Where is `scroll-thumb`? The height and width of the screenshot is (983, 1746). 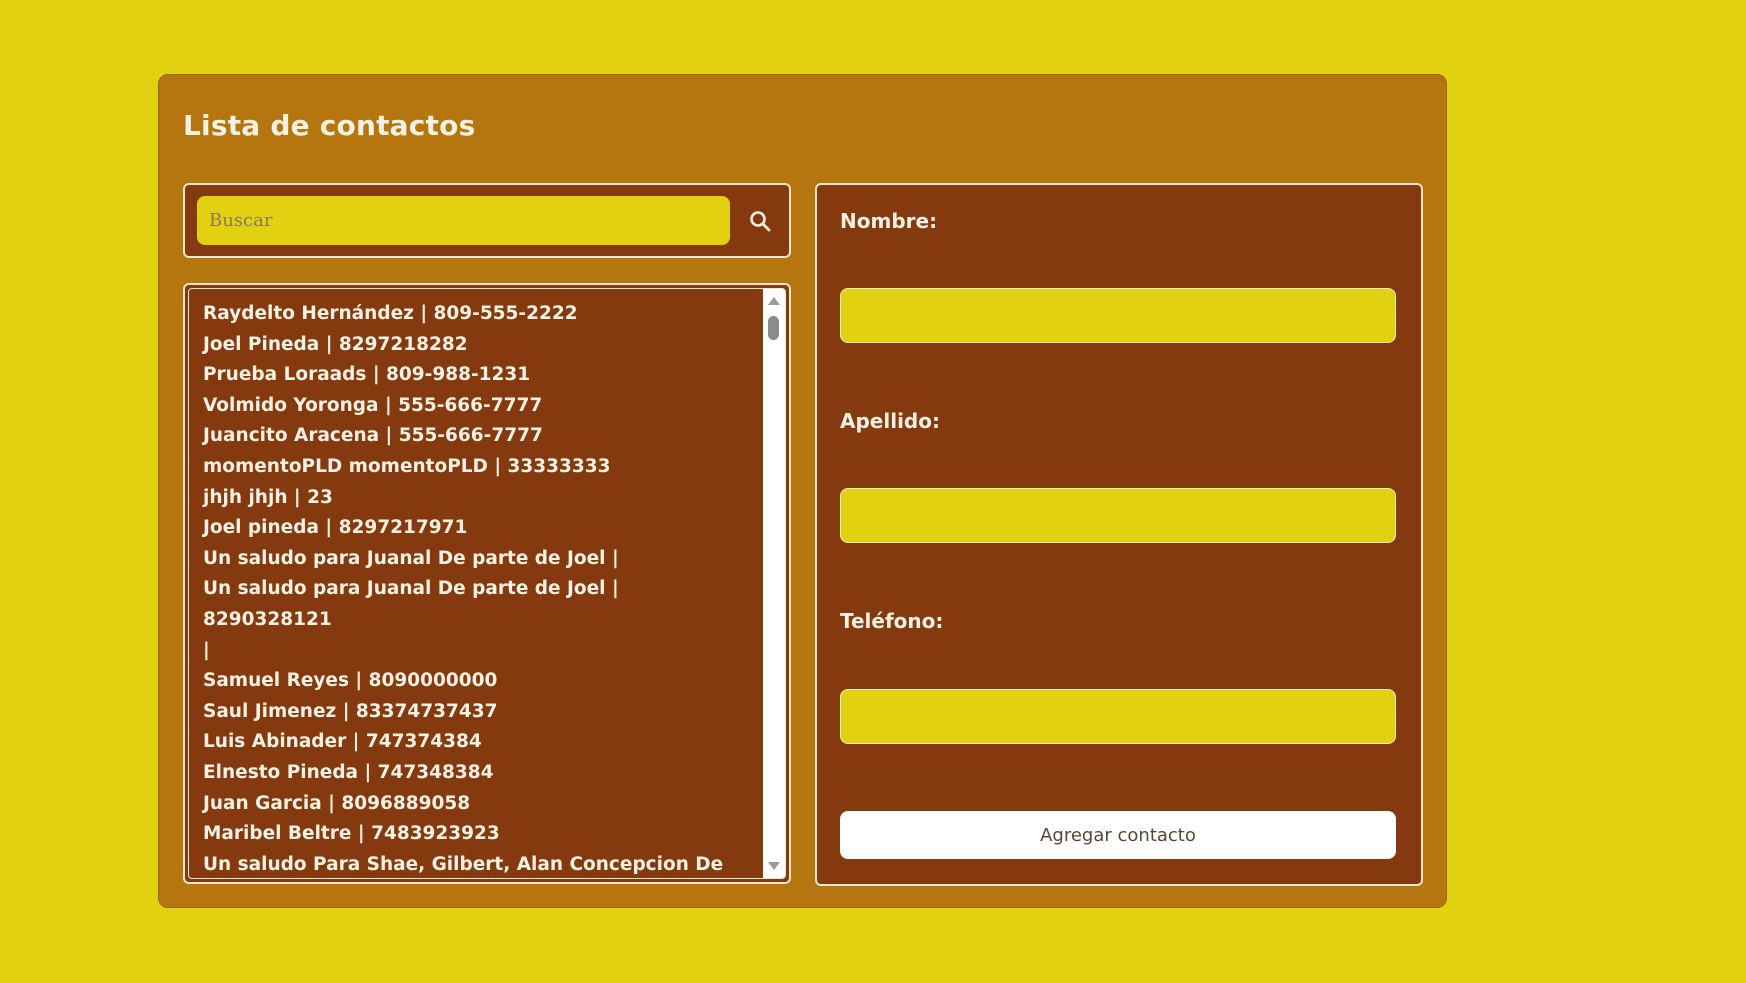 scroll-thumb is located at coordinates (773, 328).